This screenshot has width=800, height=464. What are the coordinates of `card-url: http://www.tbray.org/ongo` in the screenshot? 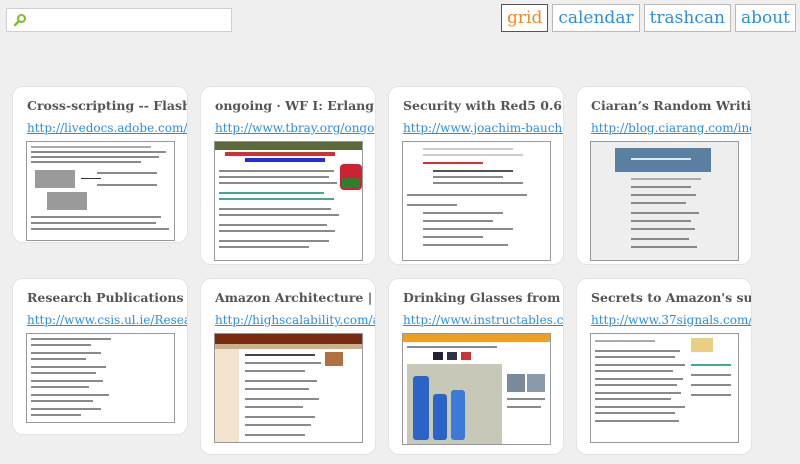 It's located at (295, 128).